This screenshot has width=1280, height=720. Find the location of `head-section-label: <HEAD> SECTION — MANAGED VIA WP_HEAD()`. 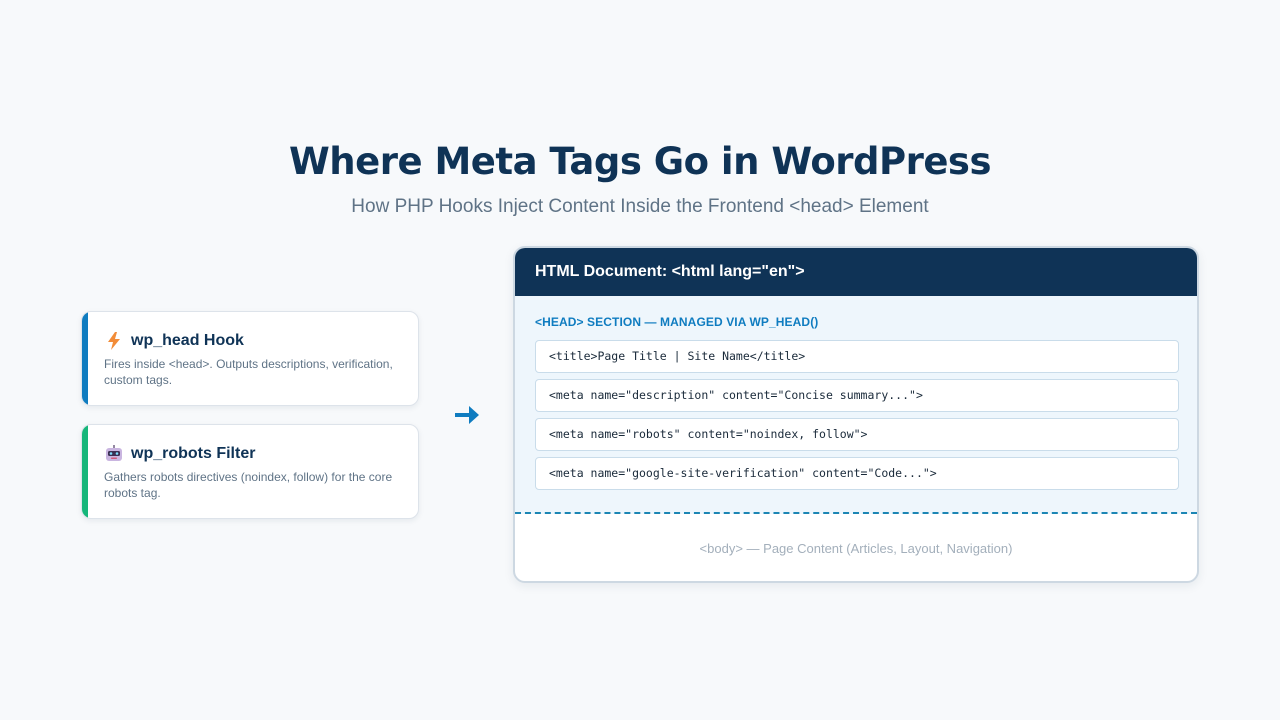

head-section-label: <HEAD> SECTION — MANAGED VIA WP_HEAD() is located at coordinates (677, 322).